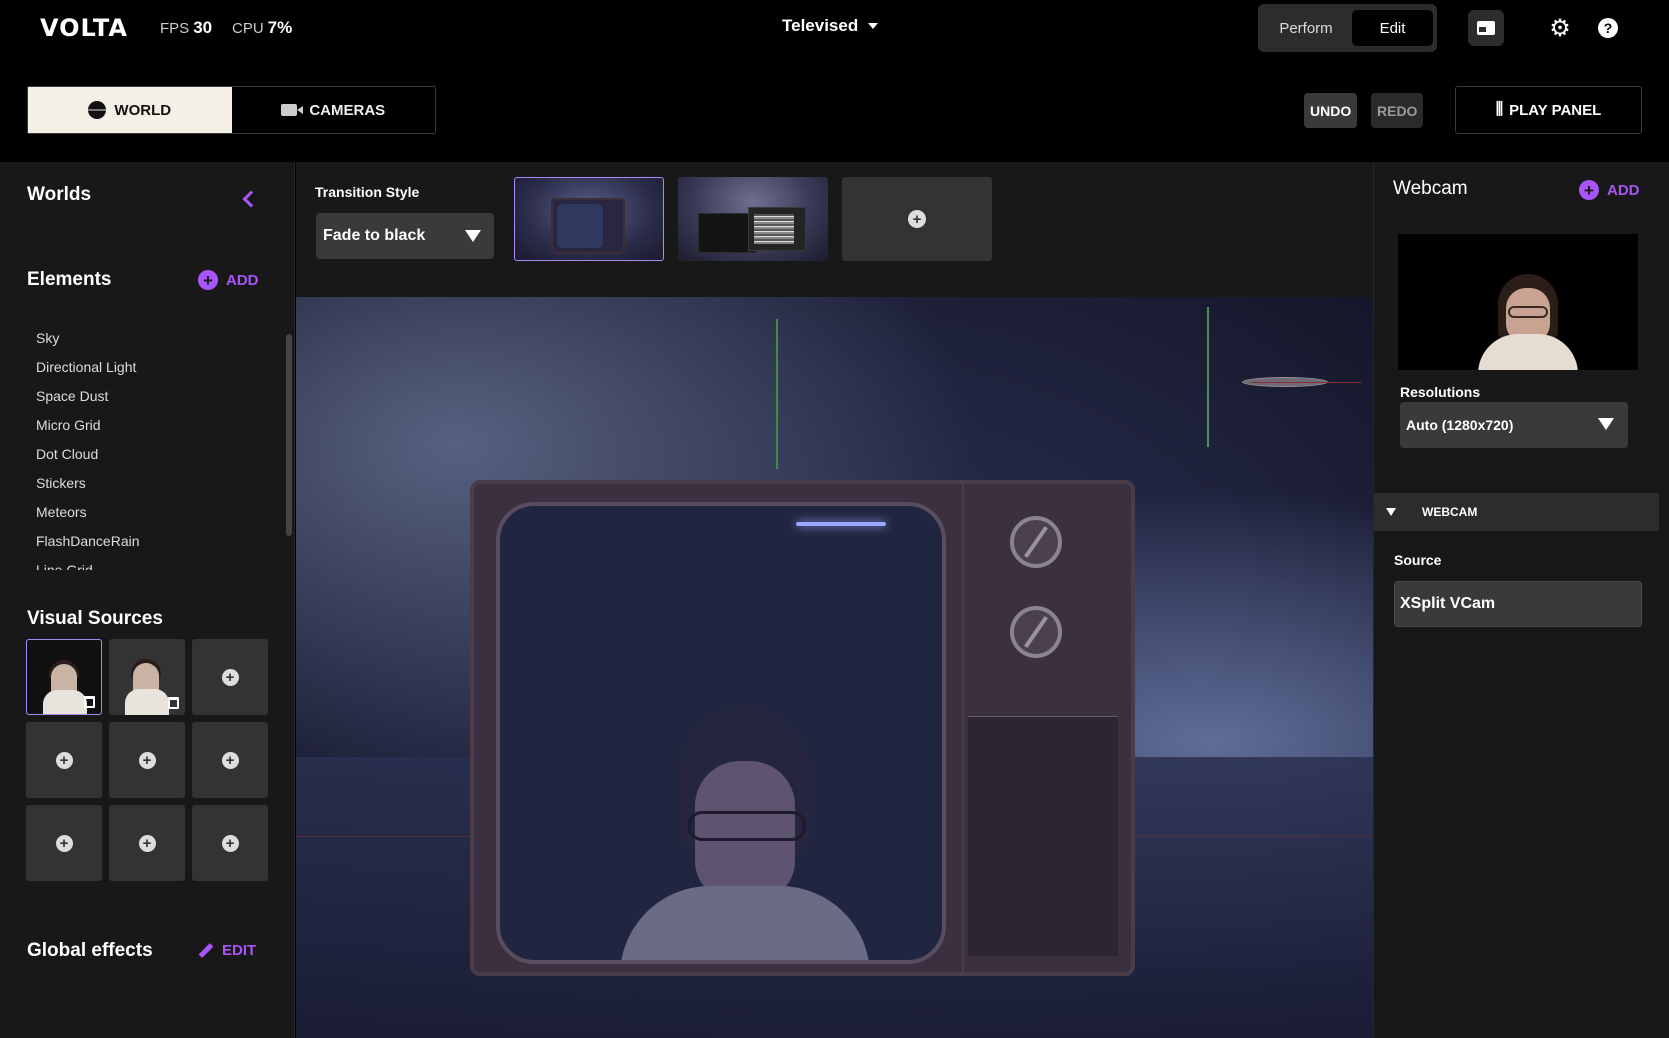  What do you see at coordinates (1450, 512) in the screenshot?
I see `webcam-section-label: WEBCAM` at bounding box center [1450, 512].